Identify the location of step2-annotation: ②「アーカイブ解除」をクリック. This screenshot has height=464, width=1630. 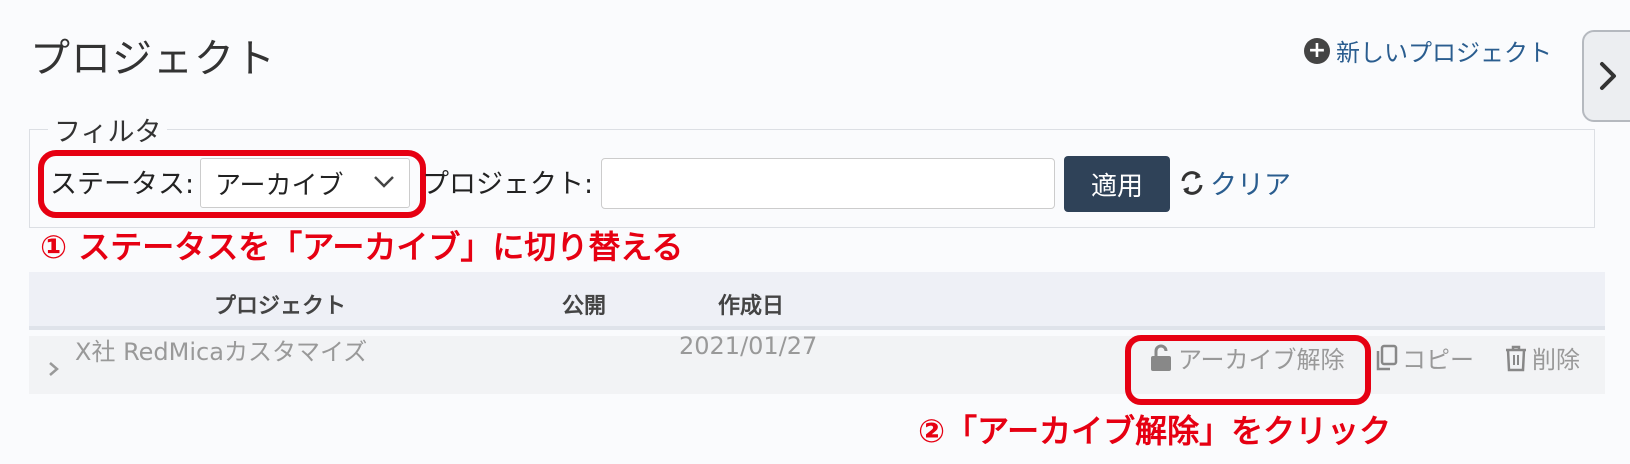
(1155, 431).